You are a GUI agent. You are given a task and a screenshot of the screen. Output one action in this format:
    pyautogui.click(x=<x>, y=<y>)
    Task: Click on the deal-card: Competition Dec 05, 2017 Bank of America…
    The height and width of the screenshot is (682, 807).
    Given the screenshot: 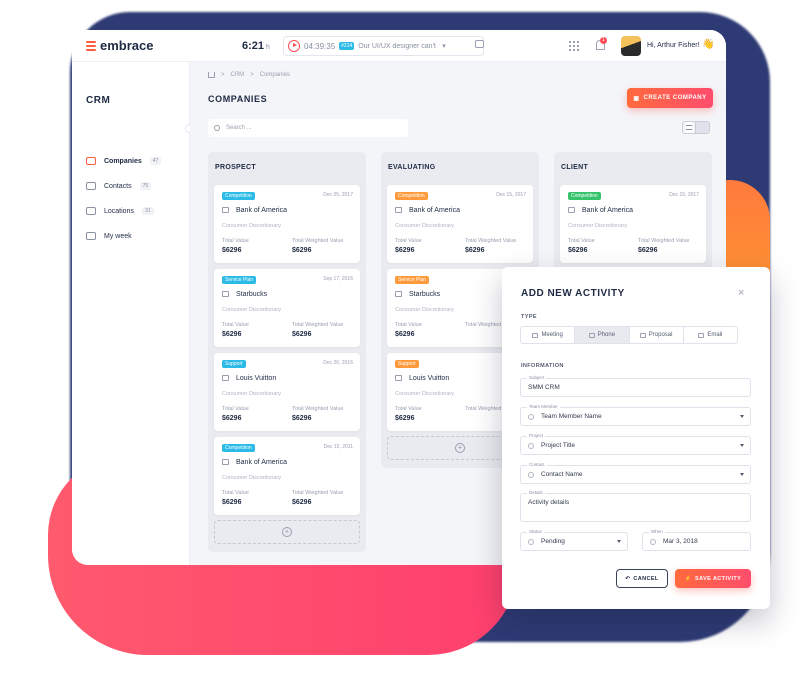 What is the action you would take?
    pyautogui.click(x=287, y=224)
    